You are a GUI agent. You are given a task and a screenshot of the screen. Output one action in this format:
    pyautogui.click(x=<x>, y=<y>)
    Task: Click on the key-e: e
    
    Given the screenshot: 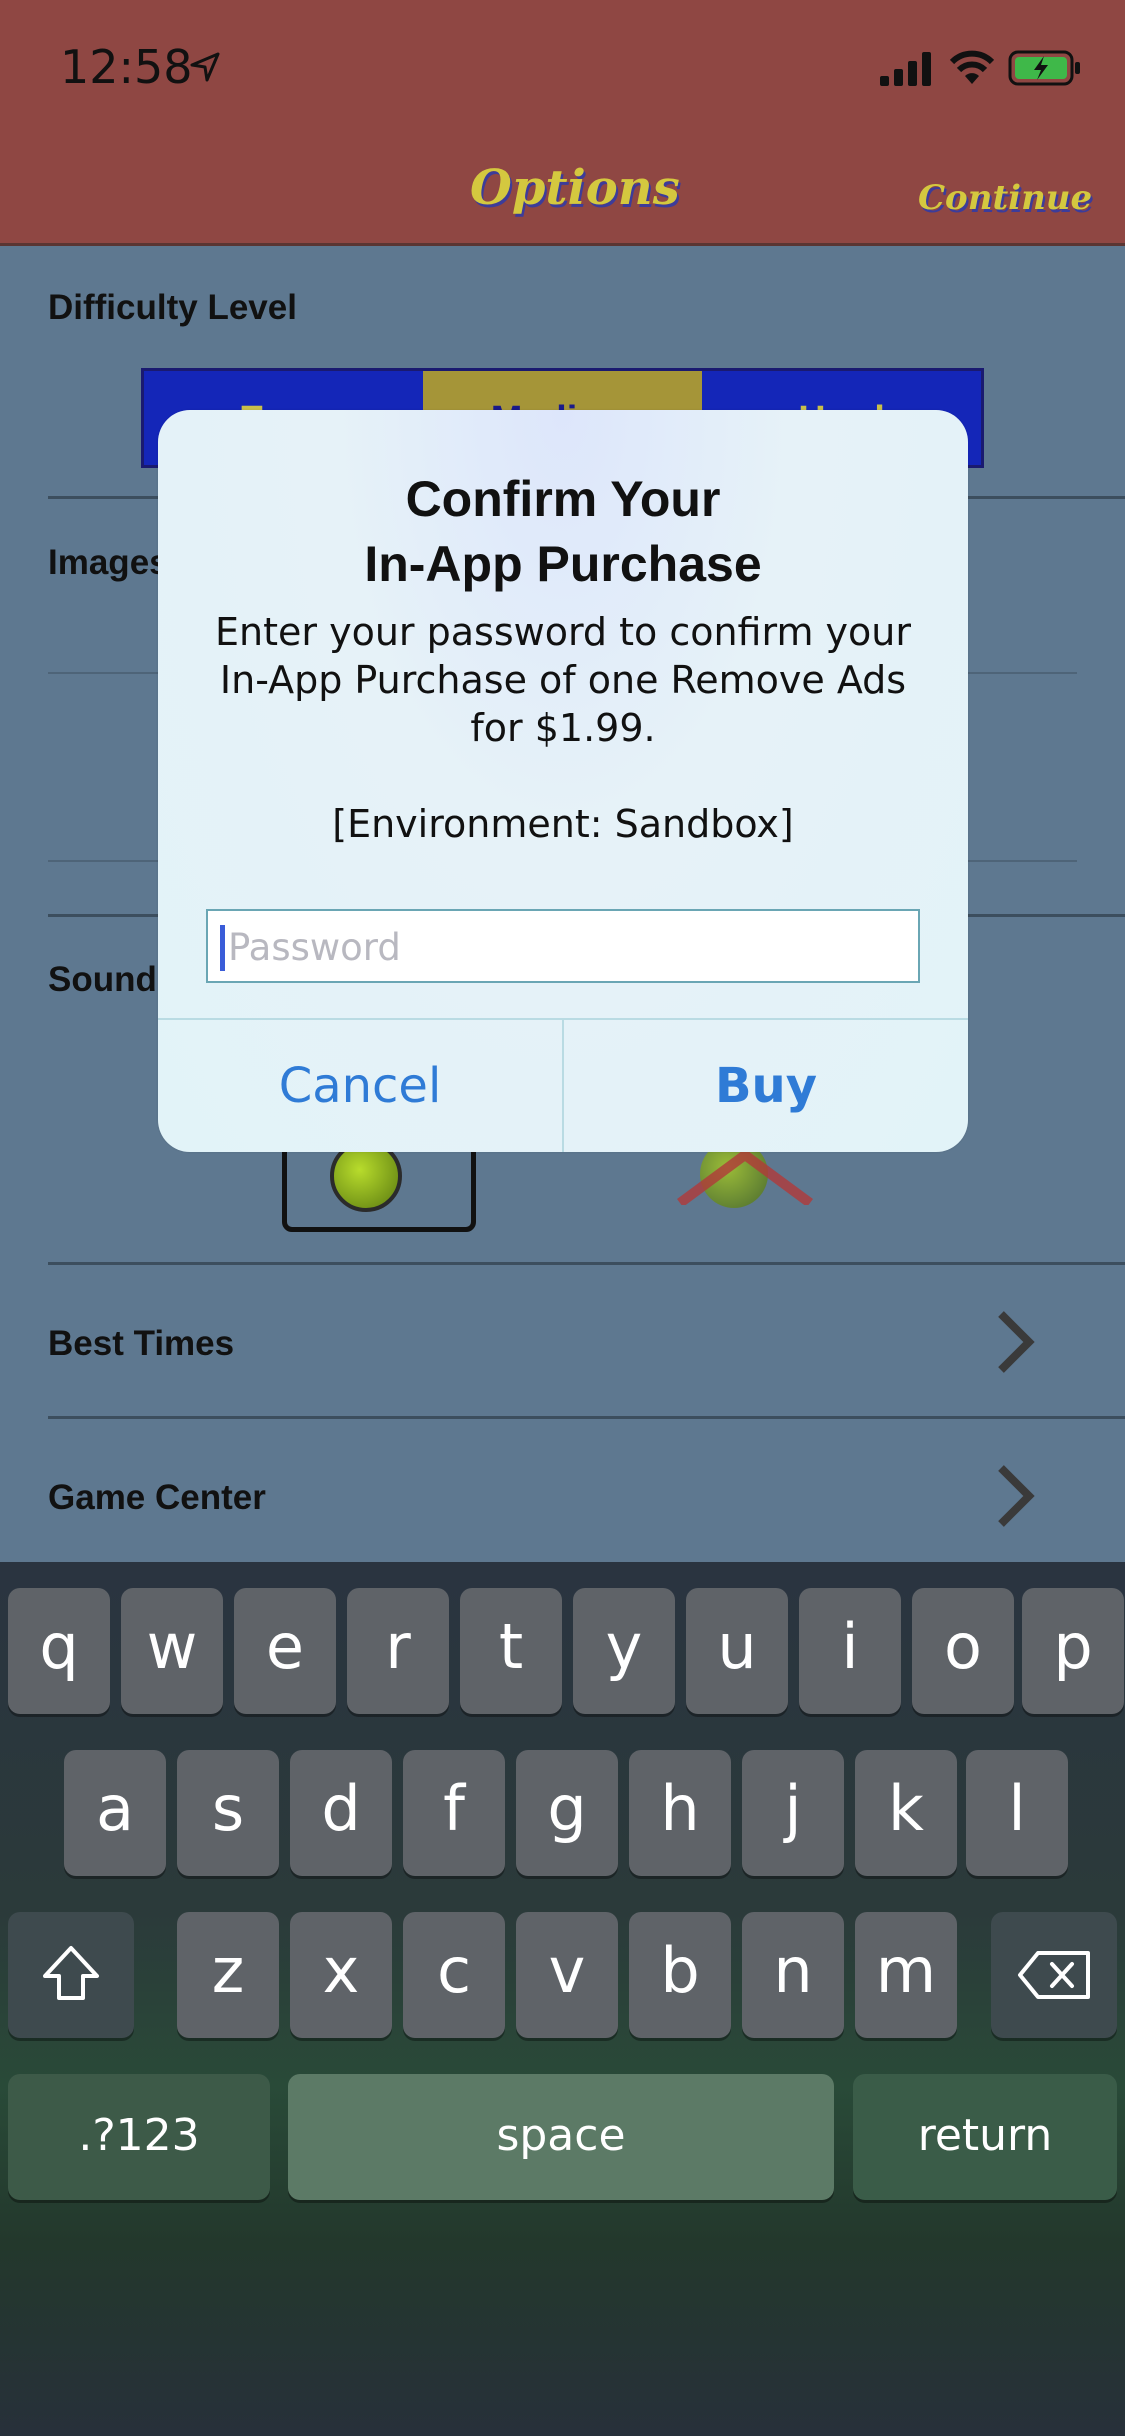 What is the action you would take?
    pyautogui.click(x=285, y=1651)
    